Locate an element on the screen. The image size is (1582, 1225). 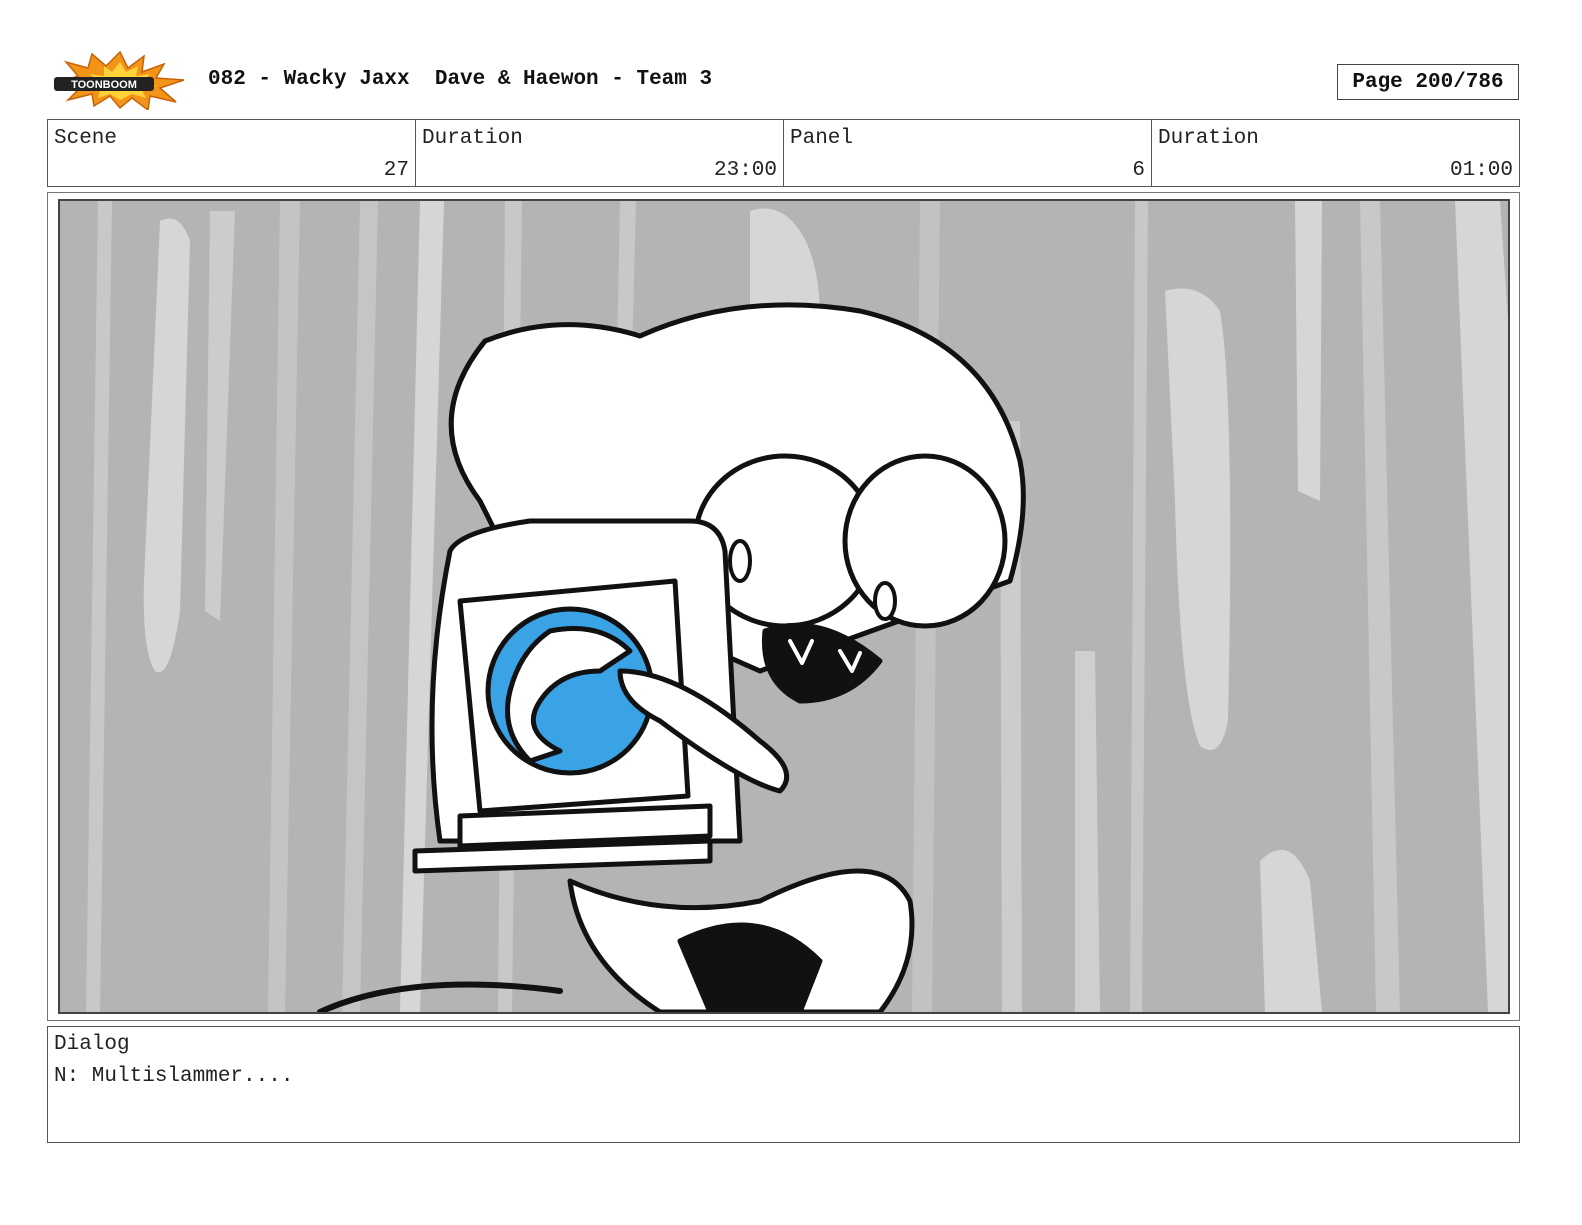
dialog-label: Dialog is located at coordinates (92, 1044).